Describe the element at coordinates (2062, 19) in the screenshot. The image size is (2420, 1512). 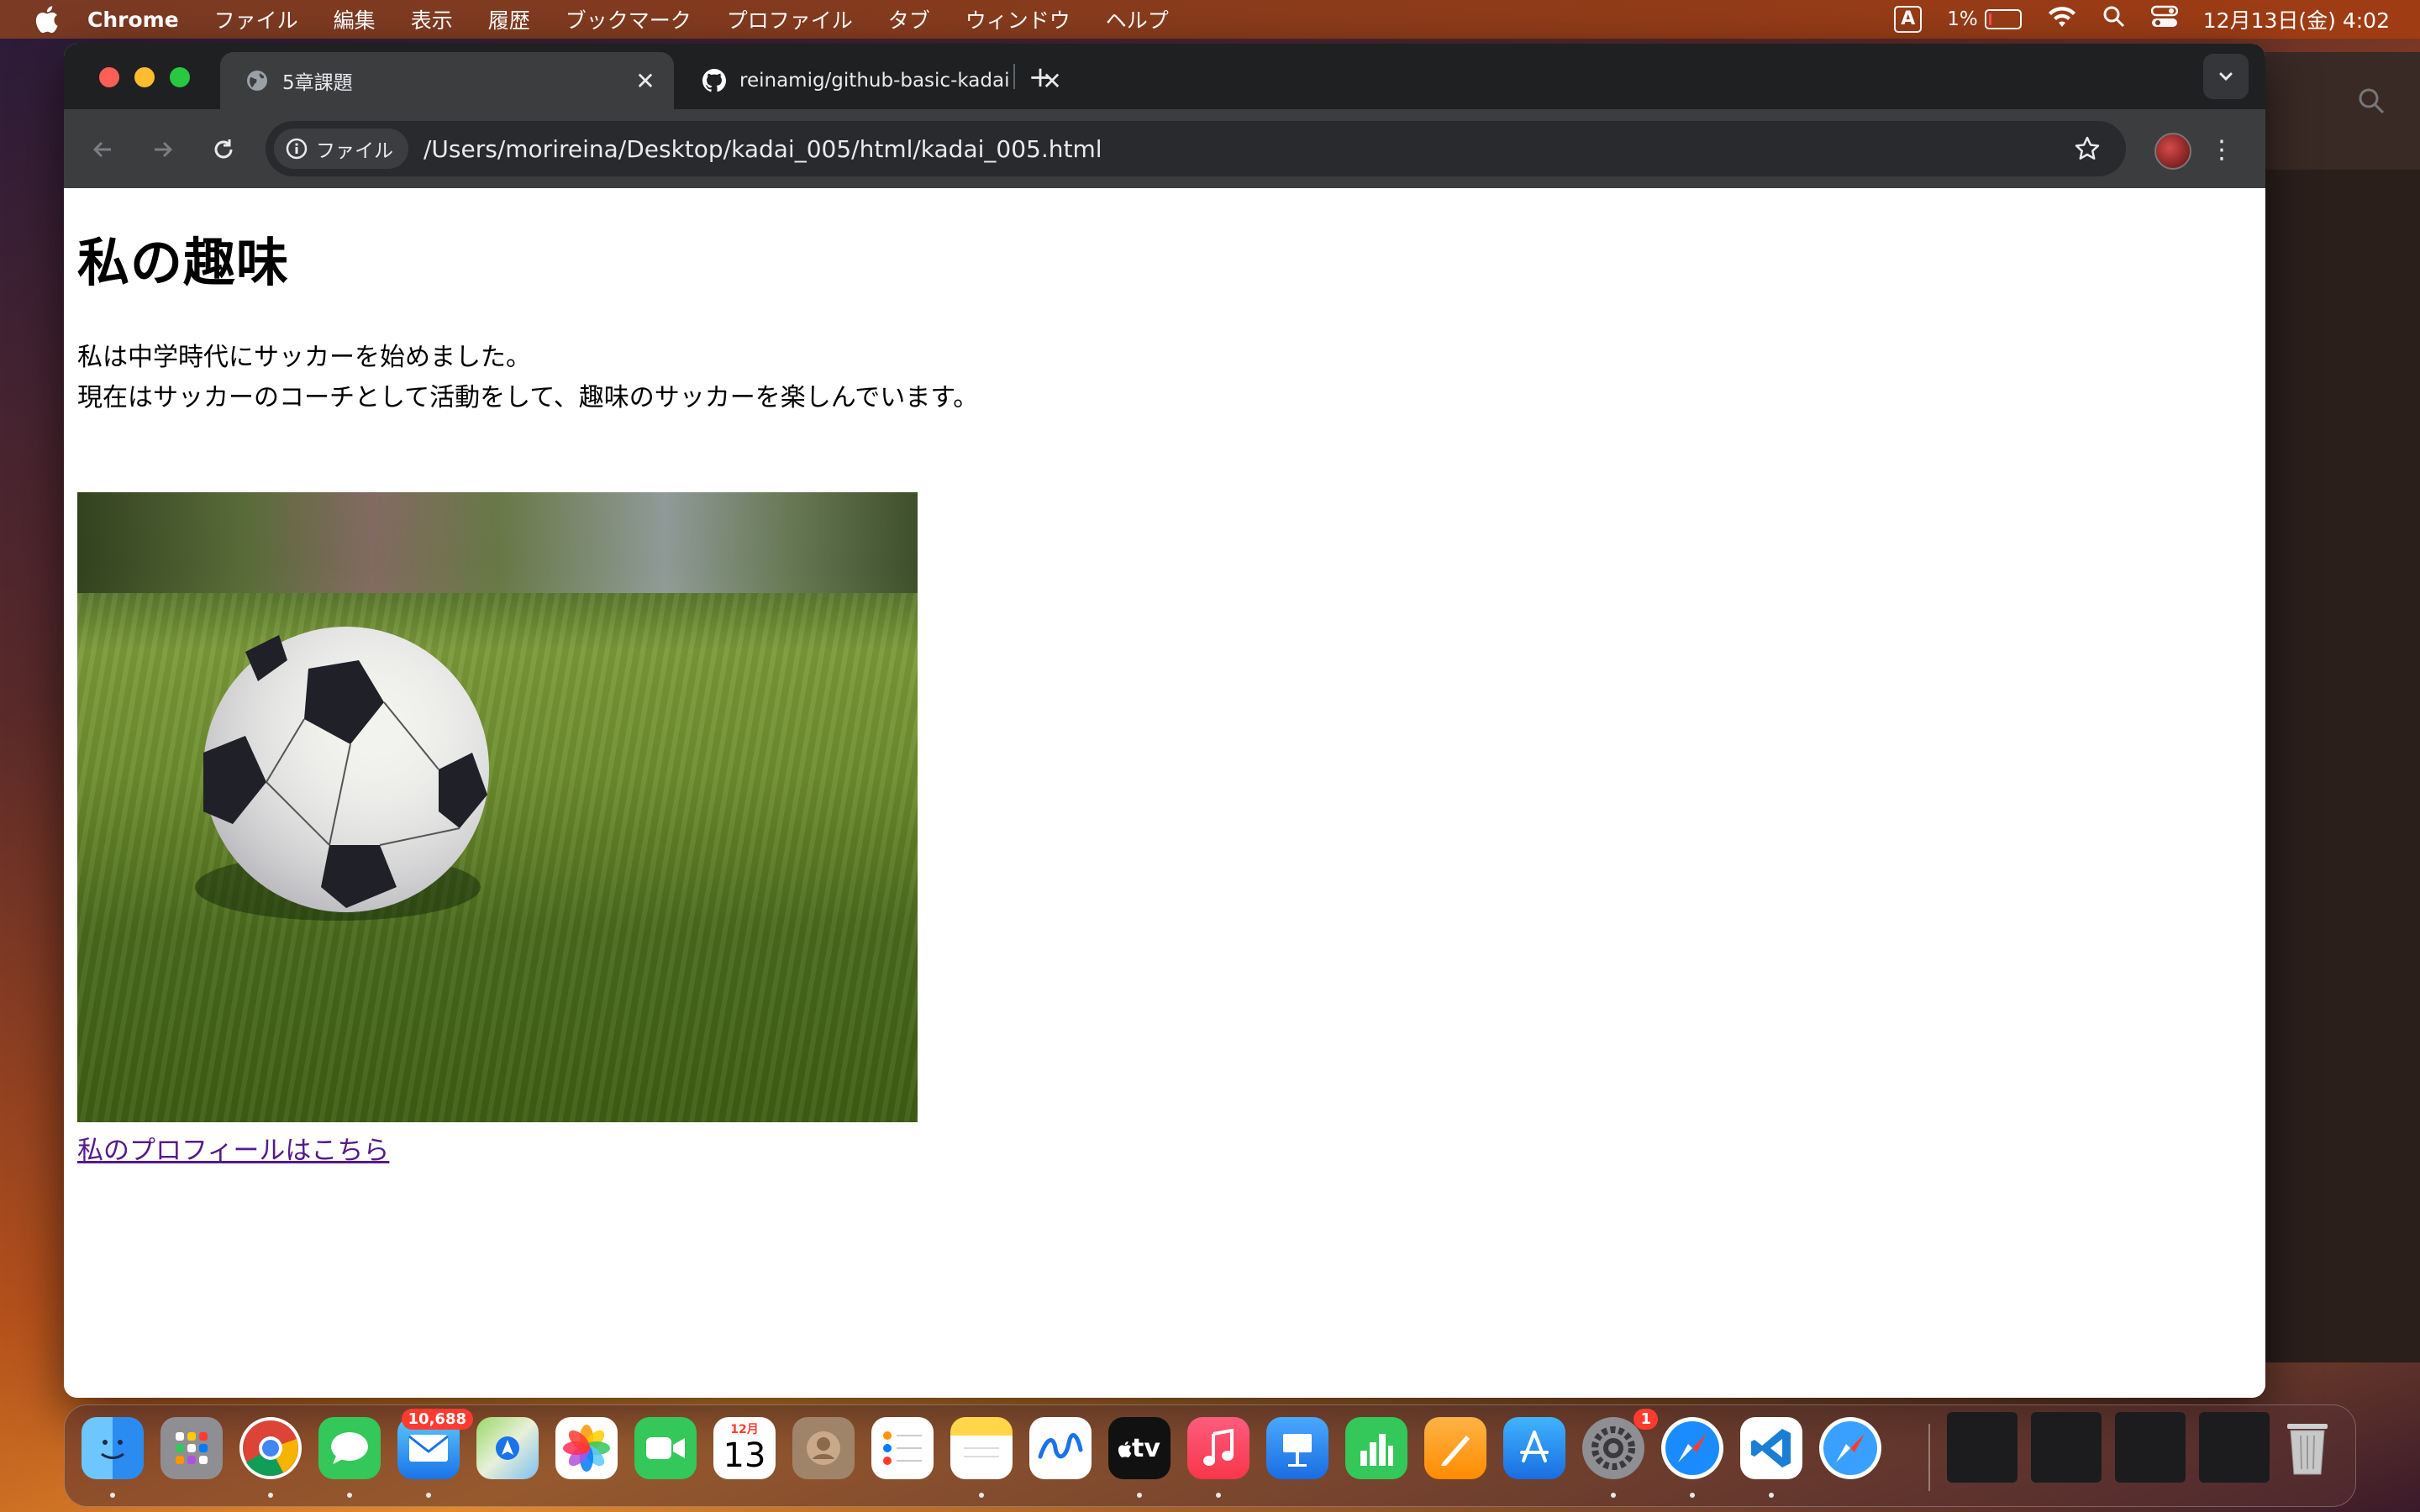
I see `wifi-icon` at that location.